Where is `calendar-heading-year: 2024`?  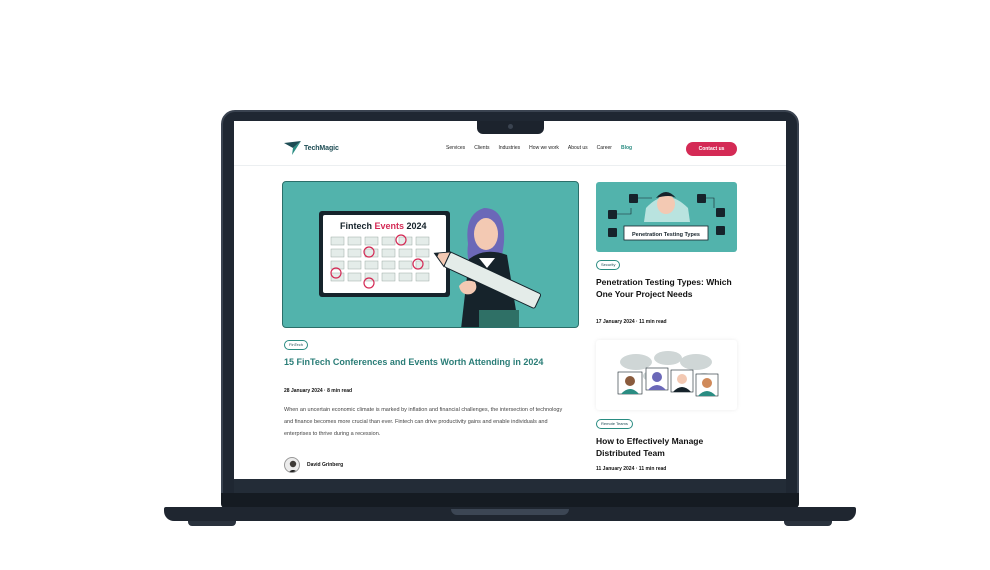
calendar-heading-year: 2024 is located at coordinates (415, 226).